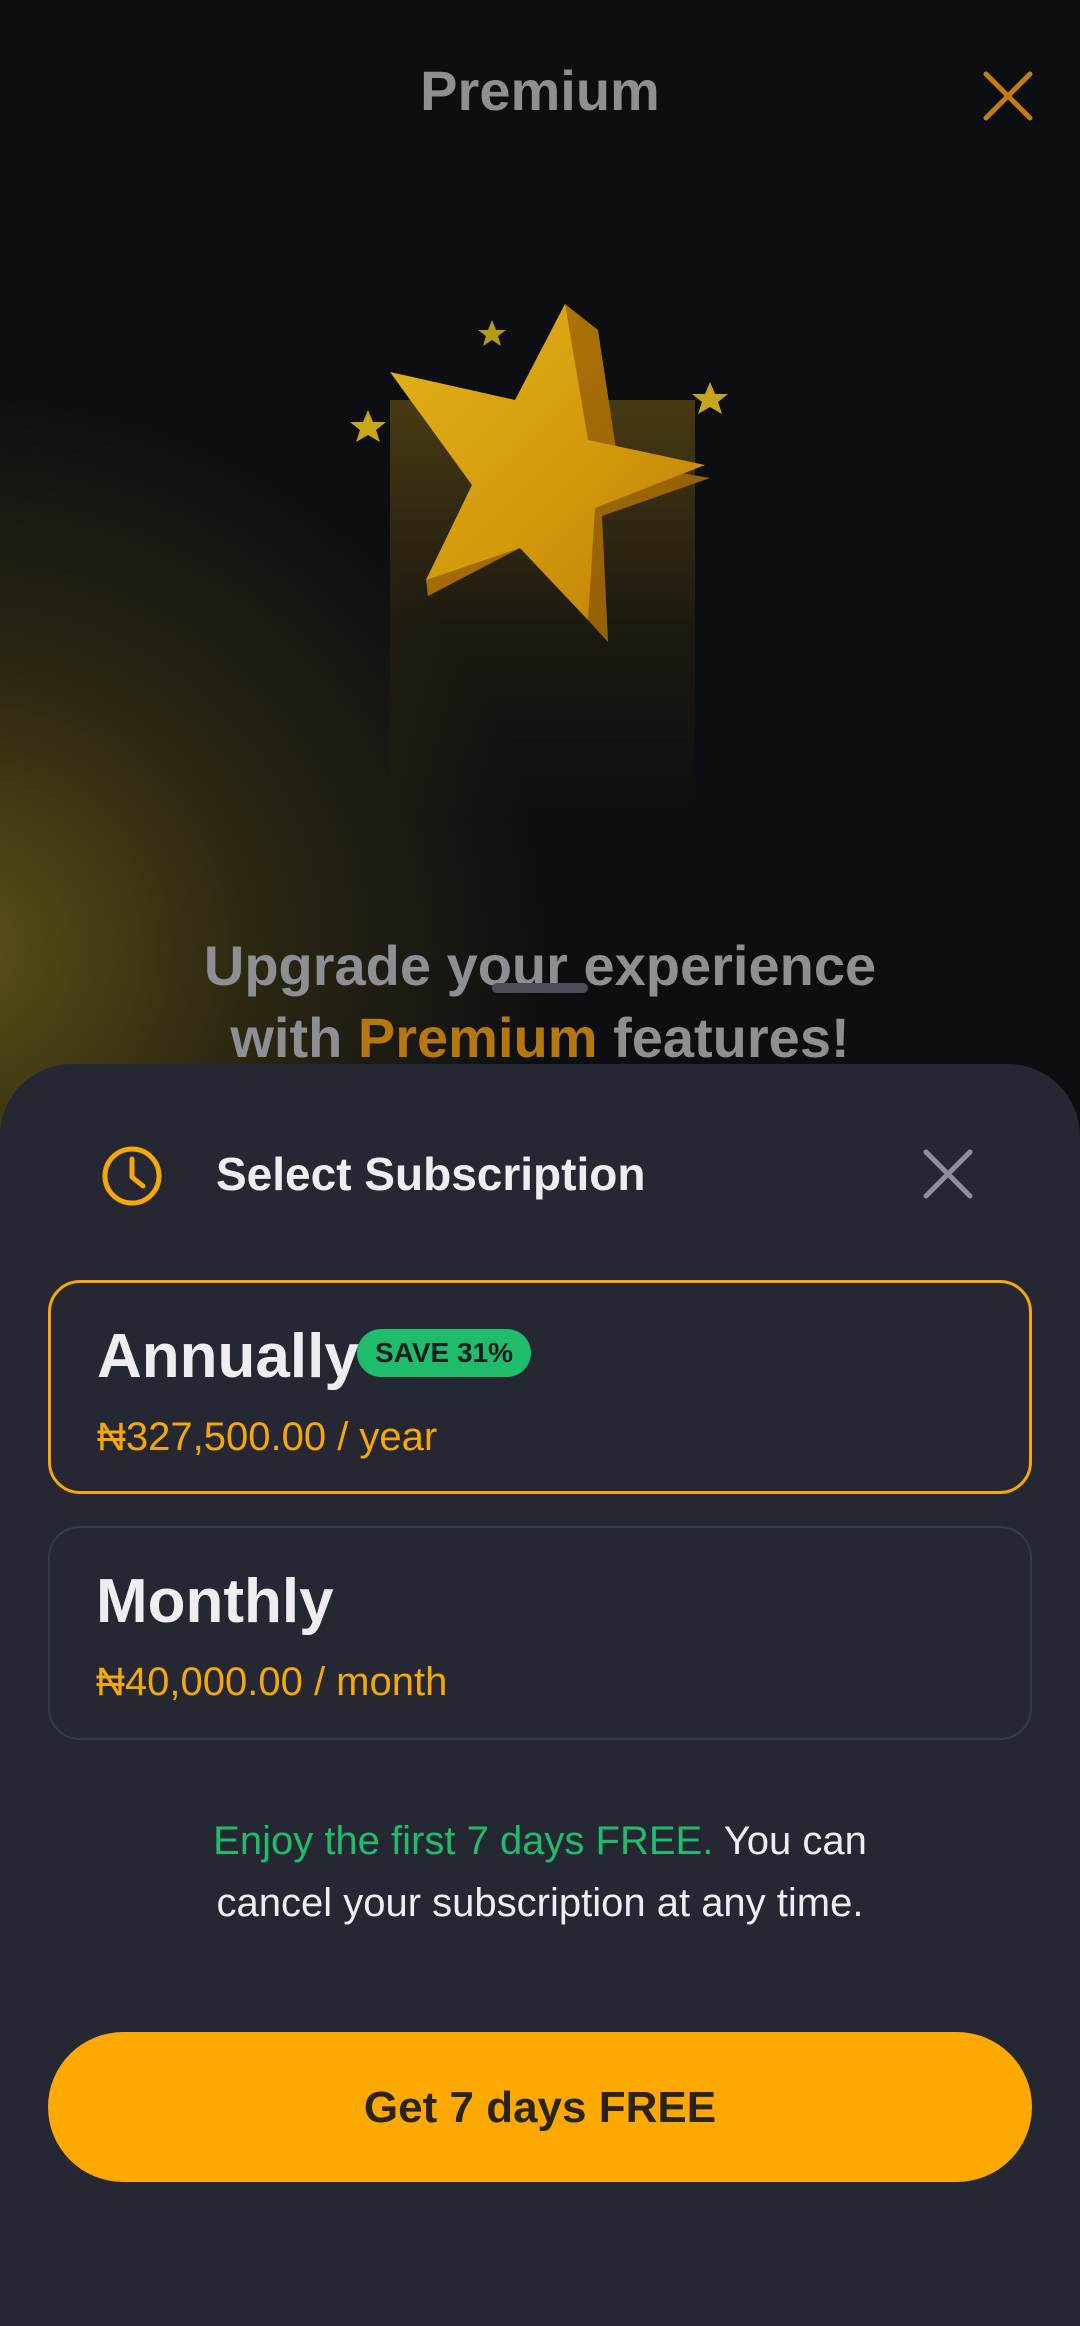  Describe the element at coordinates (790, 1841) in the screenshot. I see `trial-note-rest-1: You can` at that location.